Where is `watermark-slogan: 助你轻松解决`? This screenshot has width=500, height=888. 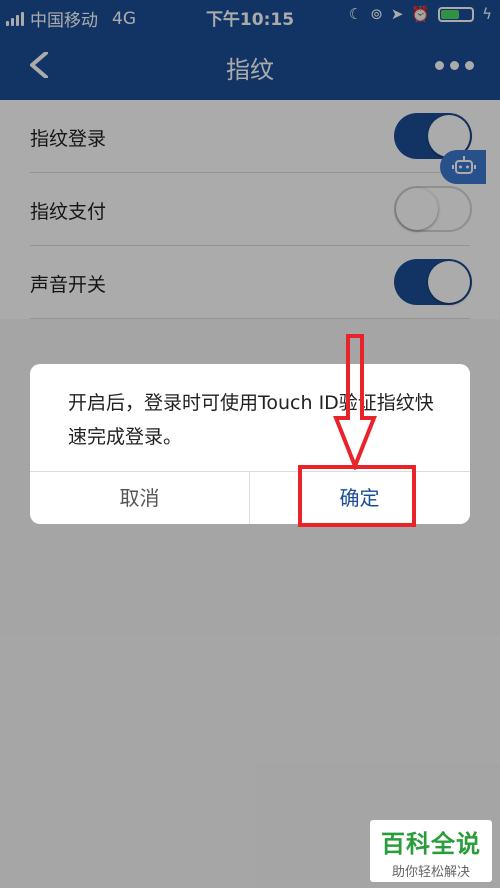
watermark-slogan: 助你轻松解决 is located at coordinates (430, 872).